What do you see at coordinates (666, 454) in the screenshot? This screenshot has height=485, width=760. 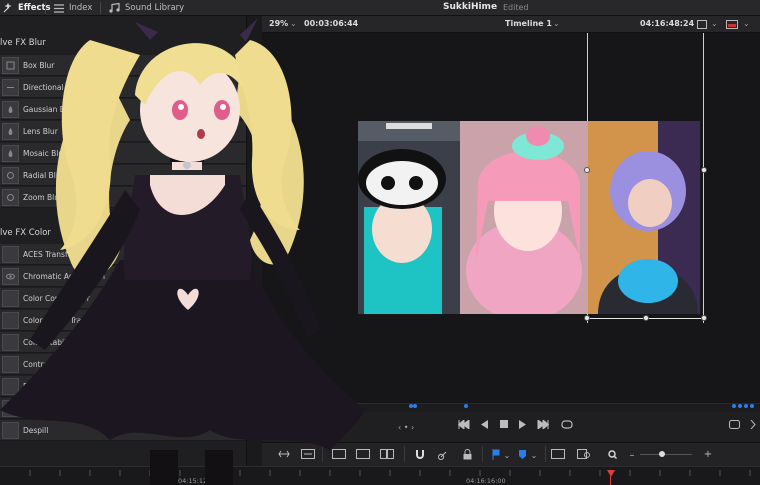 I see `zoom-slider-track` at bounding box center [666, 454].